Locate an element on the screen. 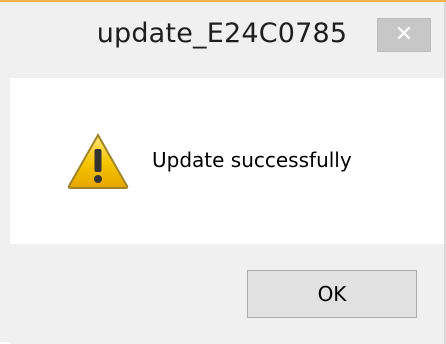 The image size is (446, 344). close-icon: ✕ is located at coordinates (404, 34).